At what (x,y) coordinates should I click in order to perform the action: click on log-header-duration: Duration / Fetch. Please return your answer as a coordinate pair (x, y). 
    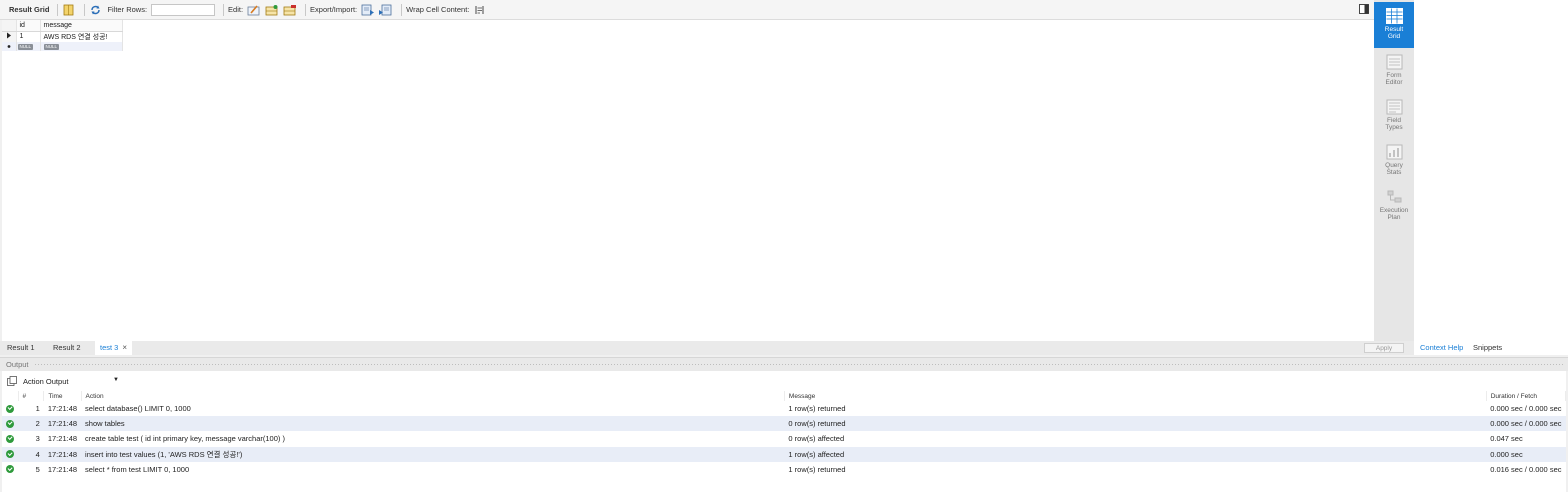
    Looking at the image, I should click on (1526, 396).